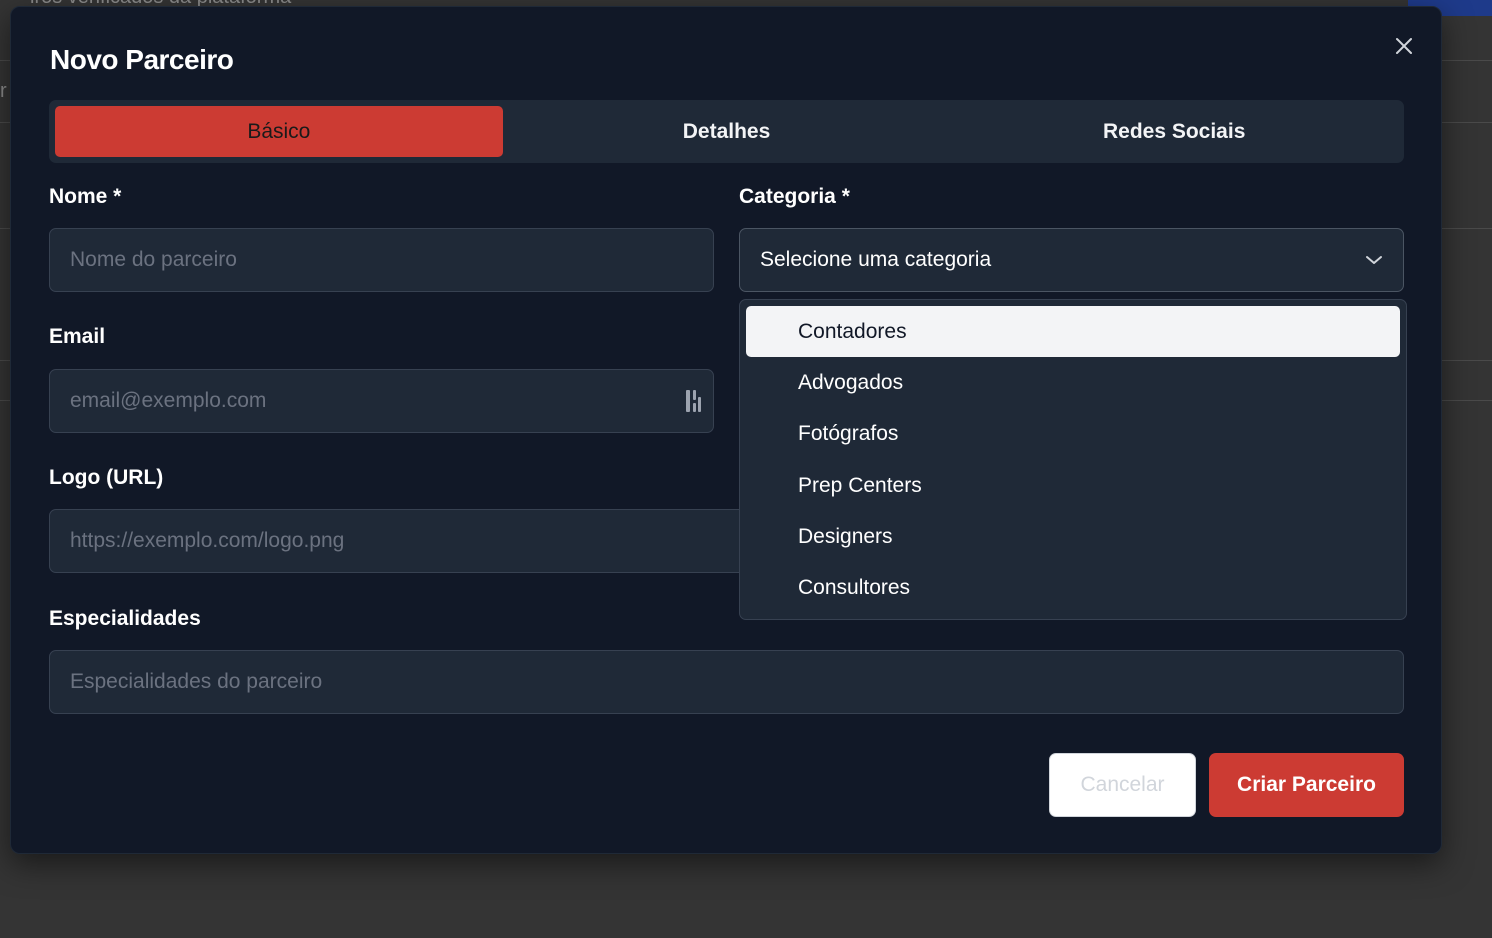  Describe the element at coordinates (1073, 332) in the screenshot. I see `option-contadores: Contadores` at that location.